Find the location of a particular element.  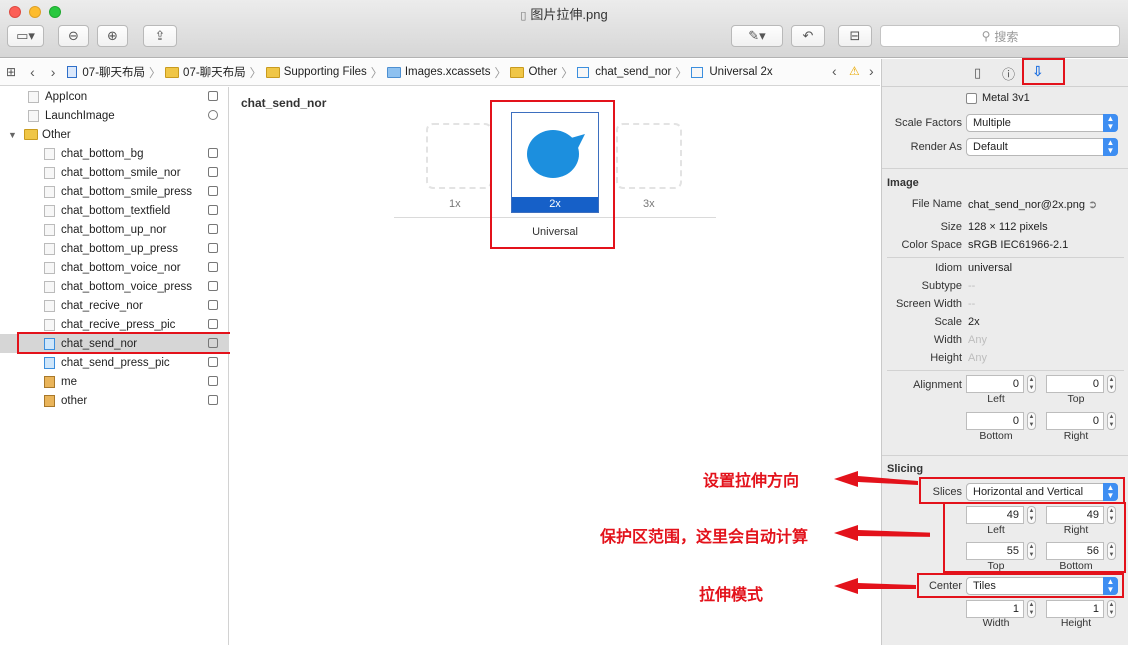

inspector-tab-bar: ▯ ⓘ ⇩ is located at coordinates (1005, 72).